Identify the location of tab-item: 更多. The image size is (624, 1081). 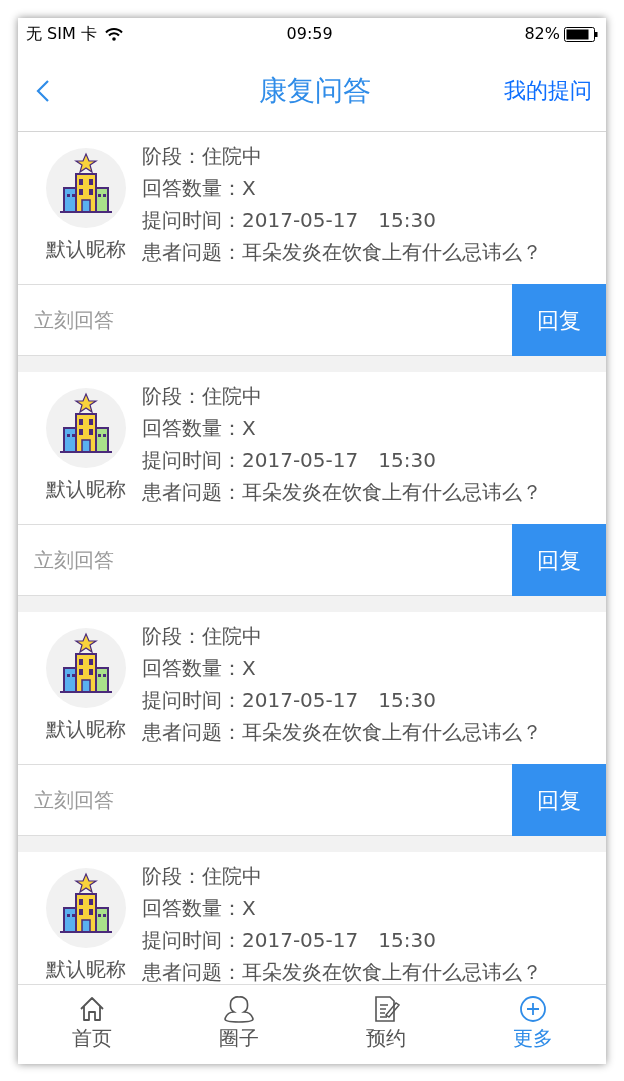
(532, 1024).